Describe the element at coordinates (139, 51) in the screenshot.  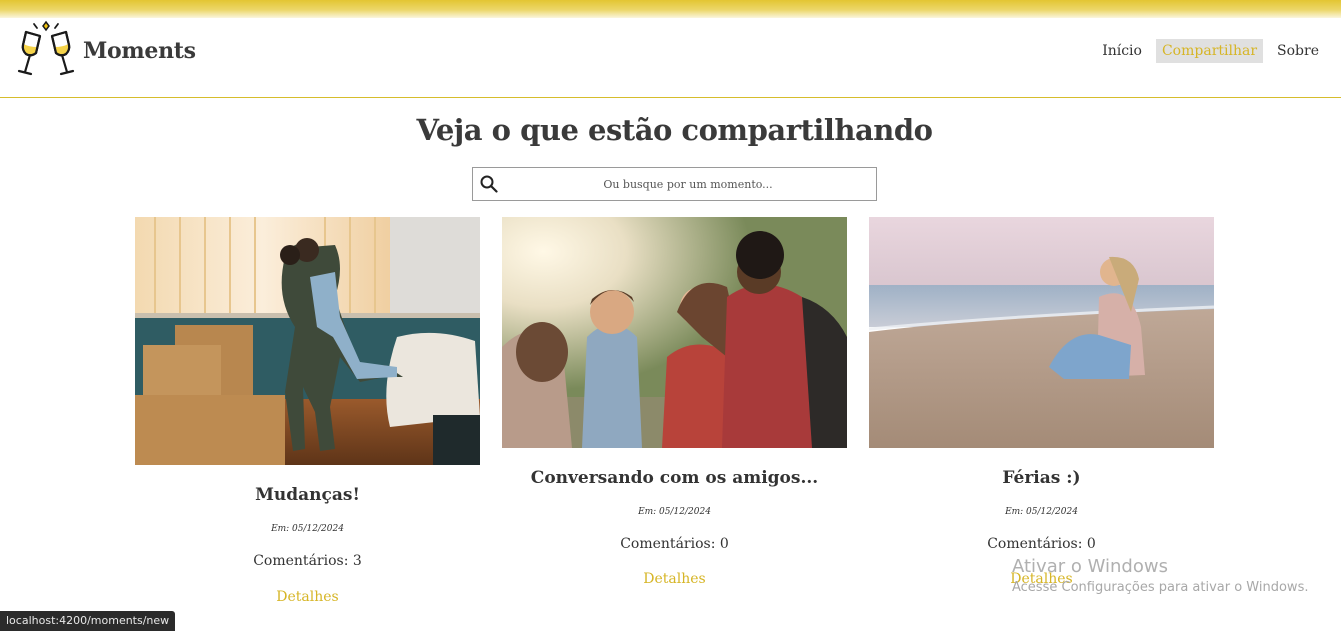
I see `brand-title: Moments` at that location.